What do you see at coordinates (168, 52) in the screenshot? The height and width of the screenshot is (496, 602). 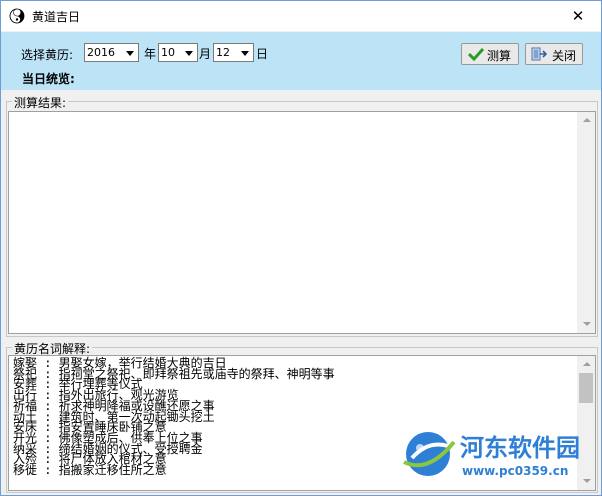 I see `month-value: 10` at bounding box center [168, 52].